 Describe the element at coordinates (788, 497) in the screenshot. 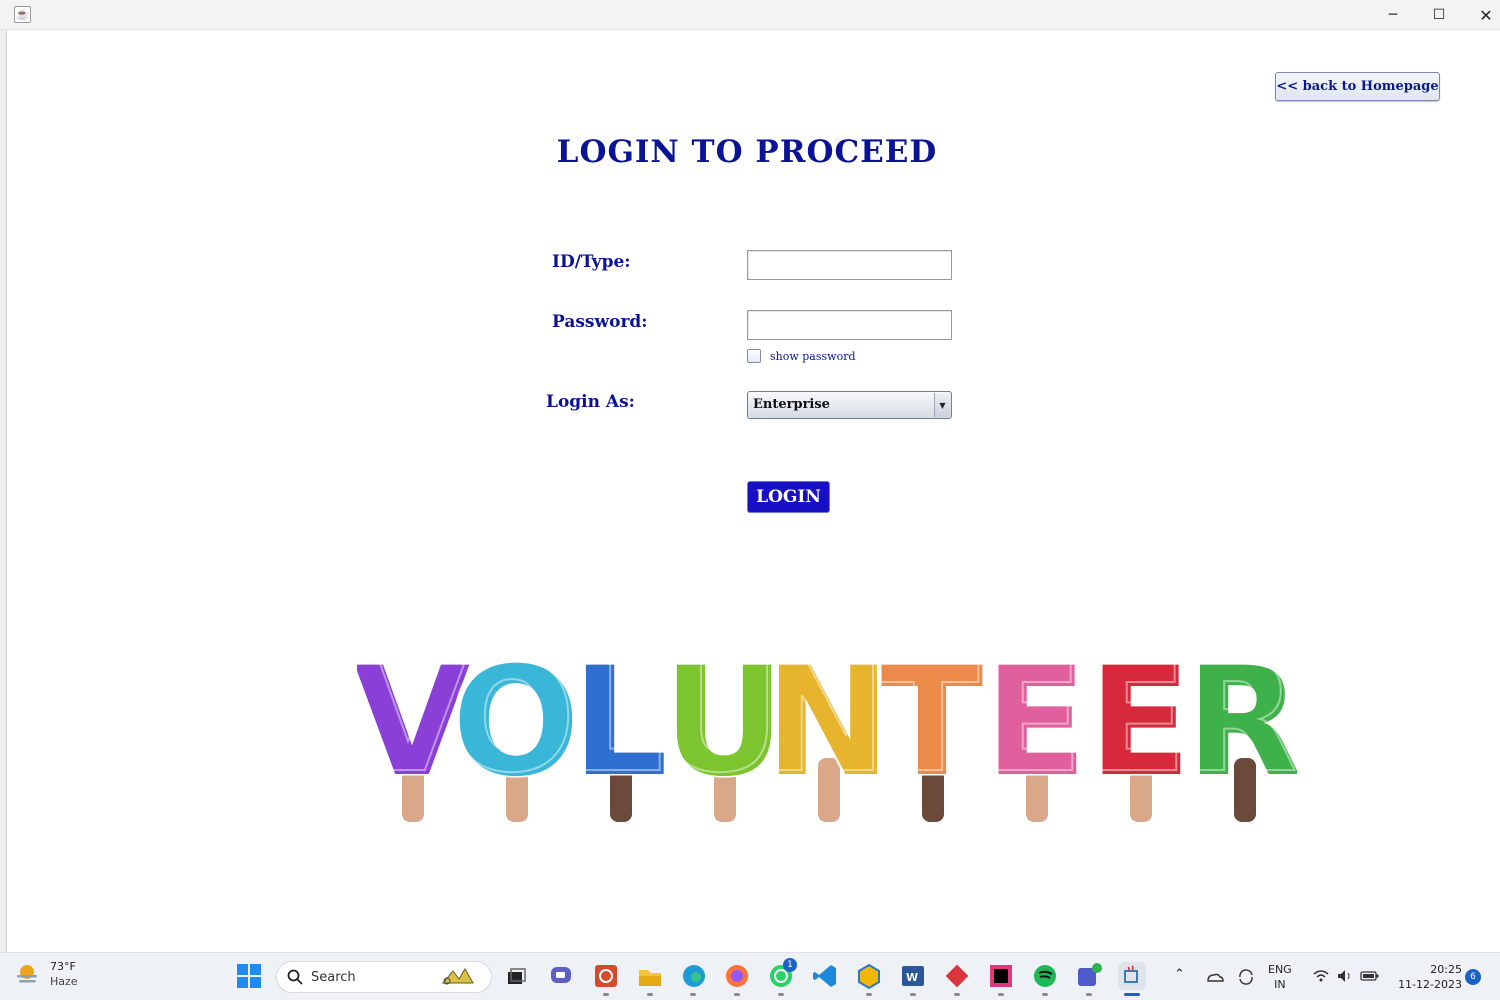

I see `login-button: LOGIN` at that location.